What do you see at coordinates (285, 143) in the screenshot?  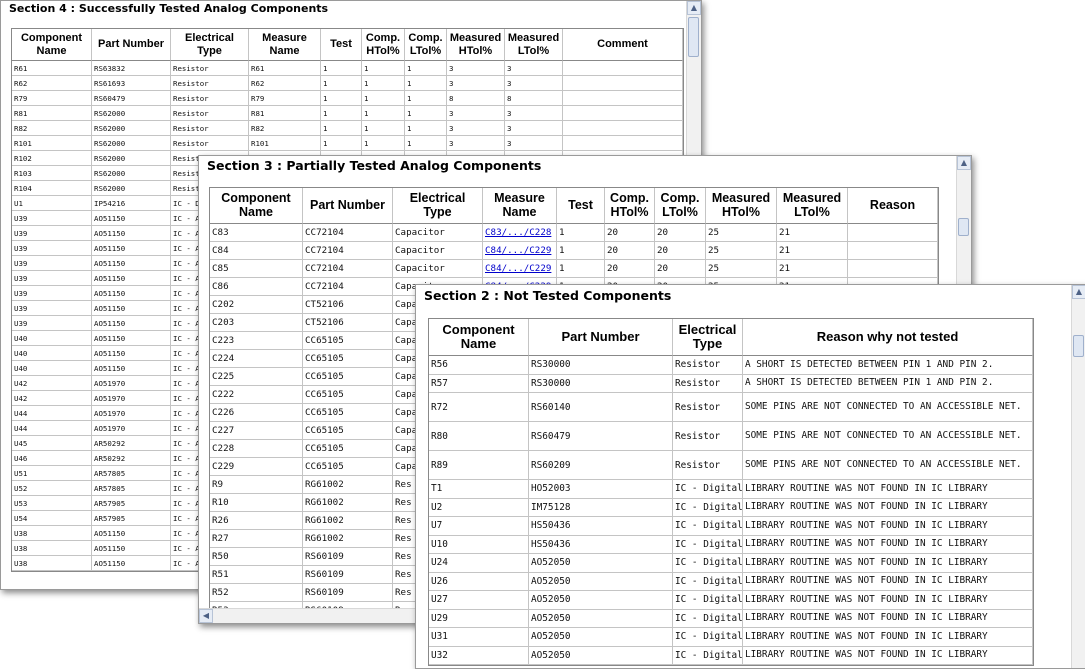 I see `section4-cell: R101` at bounding box center [285, 143].